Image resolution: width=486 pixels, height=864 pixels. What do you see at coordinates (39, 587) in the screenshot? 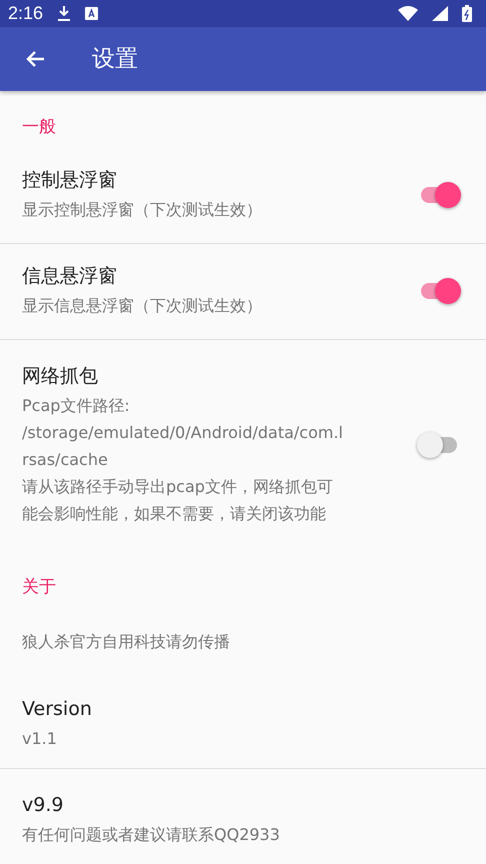
I see `category-header: 关于` at bounding box center [39, 587].